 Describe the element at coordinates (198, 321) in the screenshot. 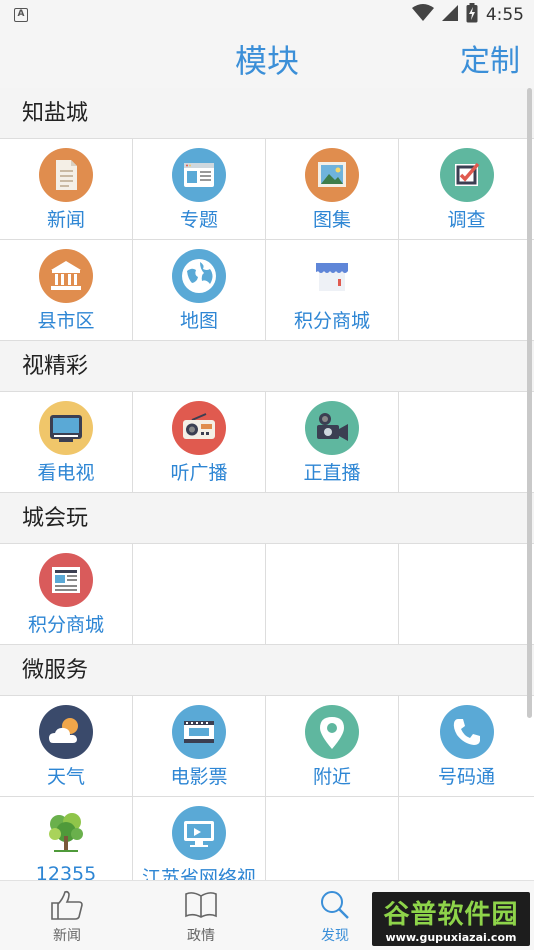

I see `module-label: 地图` at that location.